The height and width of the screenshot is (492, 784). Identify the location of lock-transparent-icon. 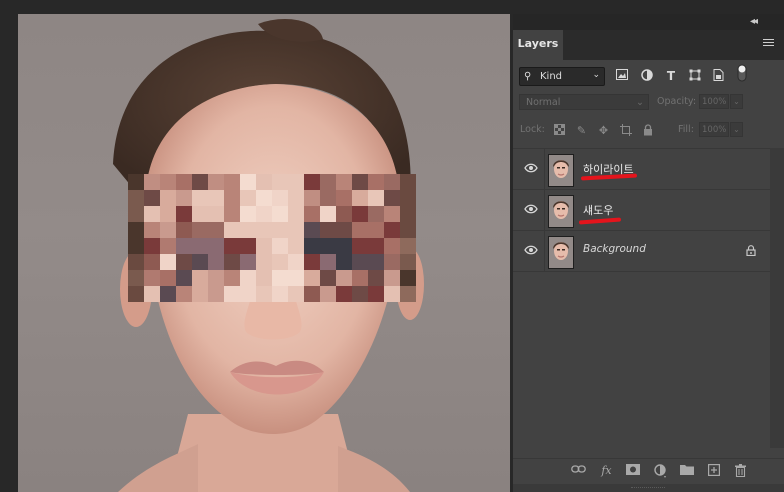
(559, 130).